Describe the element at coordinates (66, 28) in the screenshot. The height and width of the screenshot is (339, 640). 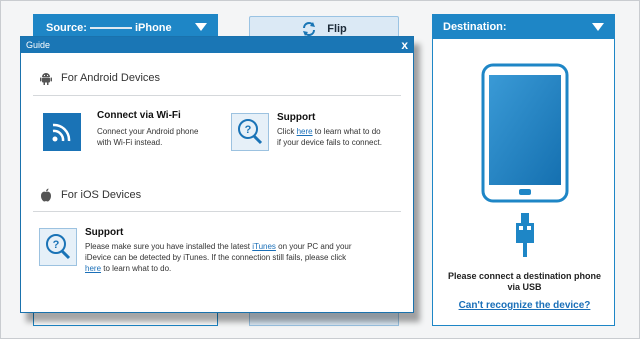
I see `source-label: Source:` at that location.